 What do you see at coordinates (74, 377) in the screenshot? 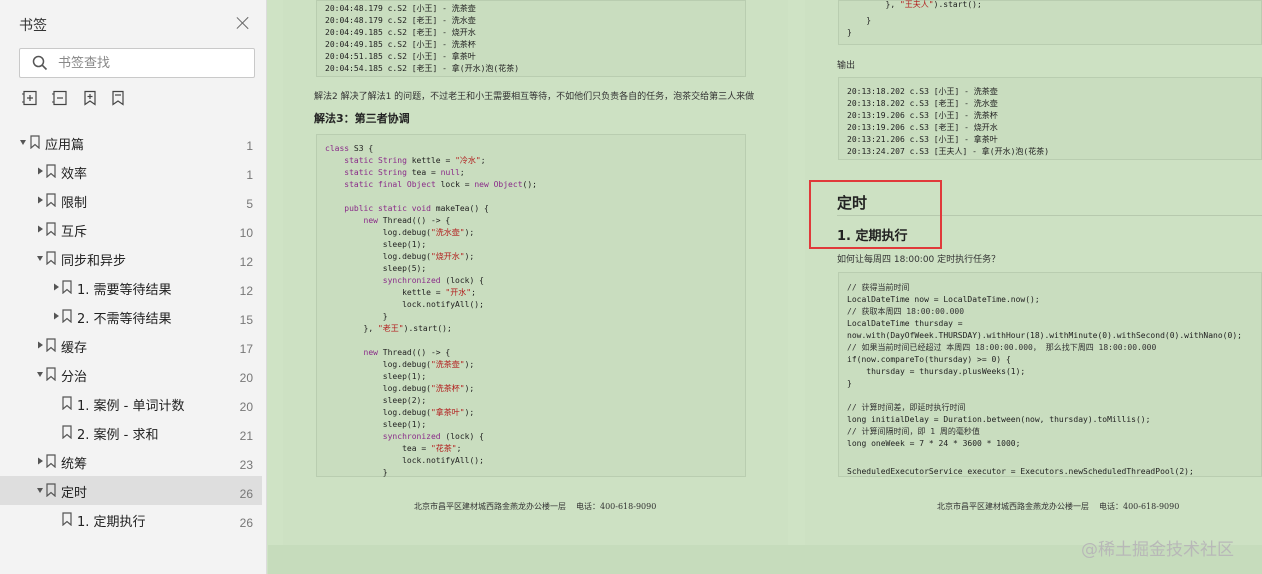
I see `bookmark-label: 分治` at bounding box center [74, 377].